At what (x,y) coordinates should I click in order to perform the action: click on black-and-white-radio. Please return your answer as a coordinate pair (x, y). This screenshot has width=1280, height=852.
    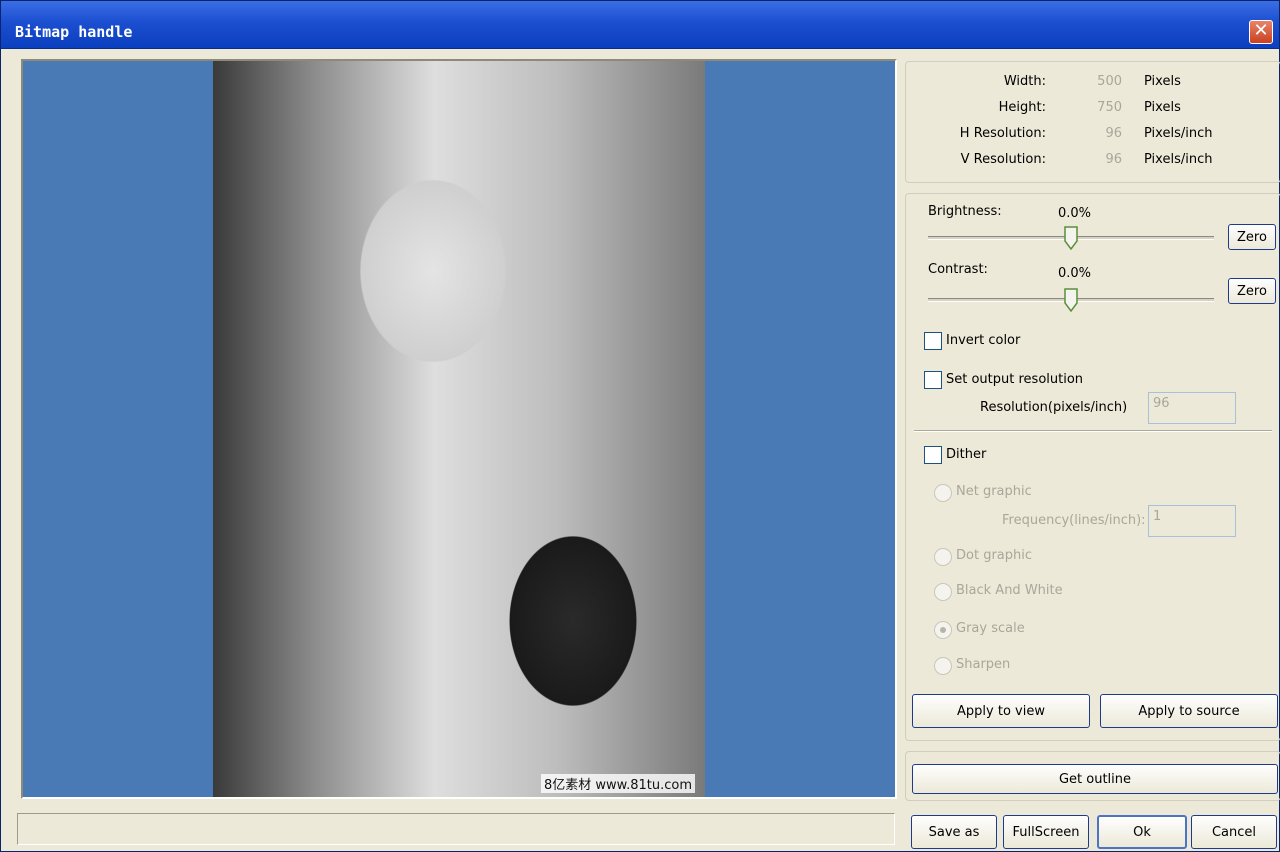
    Looking at the image, I should click on (943, 592).